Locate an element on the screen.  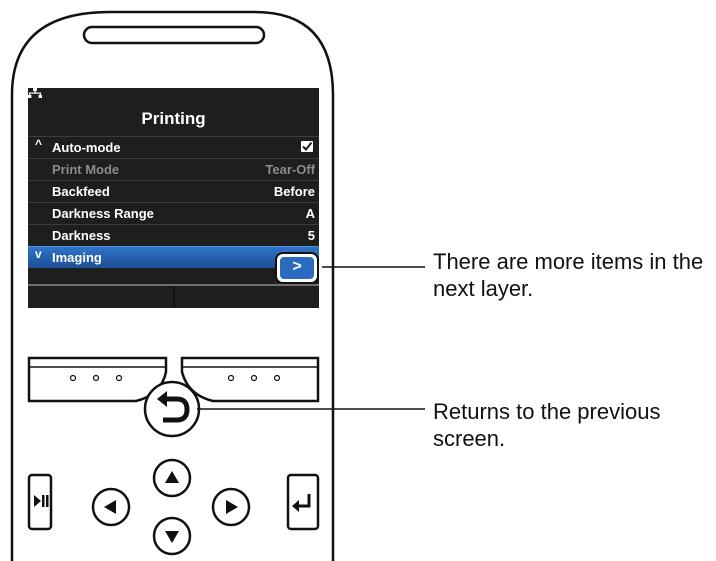
softkey-bar is located at coordinates (173, 296).